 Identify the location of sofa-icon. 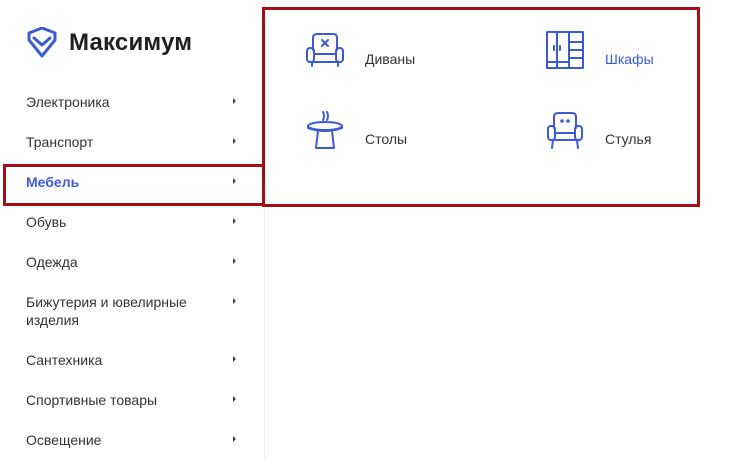
(325, 50).